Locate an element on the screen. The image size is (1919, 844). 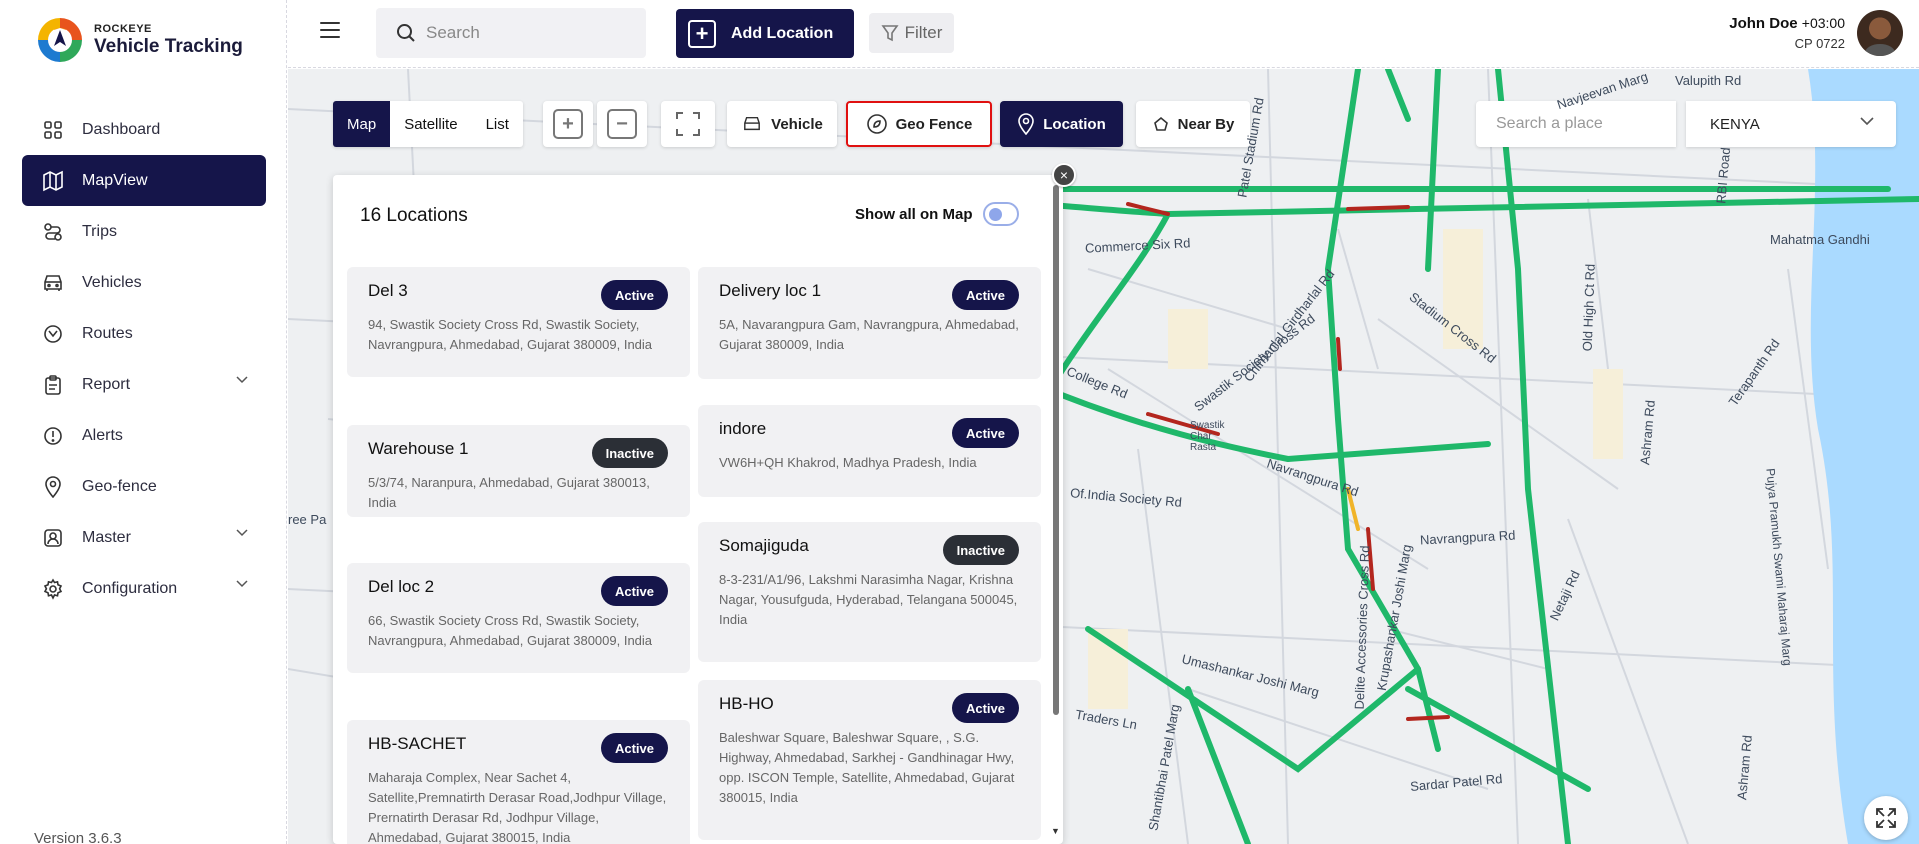
add-location-button: + Add Location is located at coordinates (765, 33).